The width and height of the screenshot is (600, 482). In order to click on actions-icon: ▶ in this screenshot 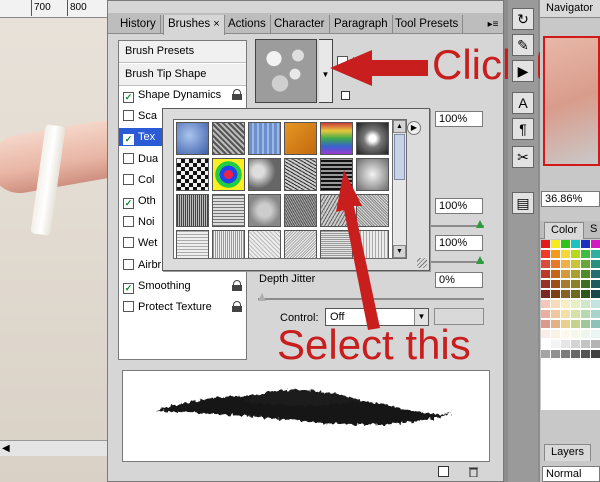, I will do `click(523, 71)`.